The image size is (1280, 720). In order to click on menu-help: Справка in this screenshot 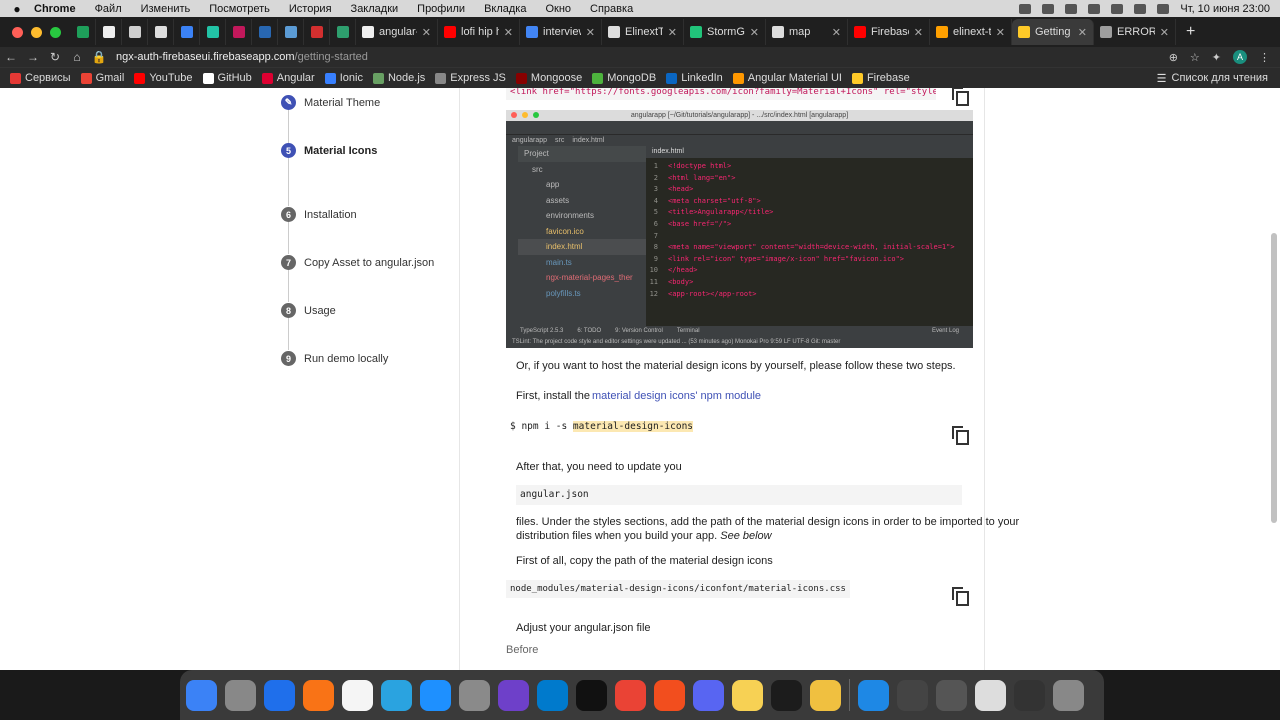, I will do `click(611, 9)`.